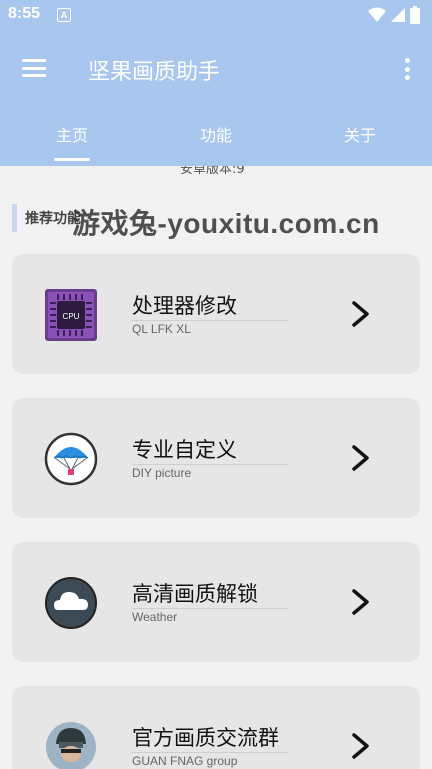 The image size is (432, 769). Describe the element at coordinates (184, 450) in the screenshot. I see `card-title: 专业自定义` at that location.